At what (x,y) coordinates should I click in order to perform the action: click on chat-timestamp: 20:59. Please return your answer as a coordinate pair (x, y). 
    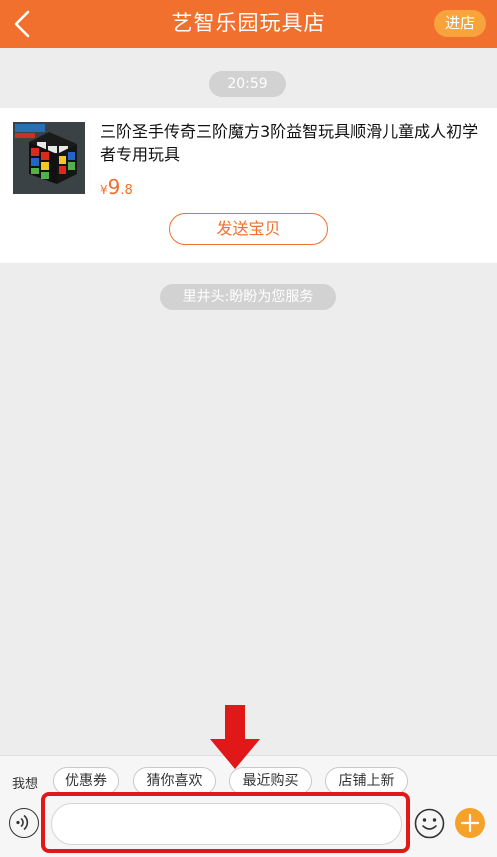
    Looking at the image, I should click on (247, 84).